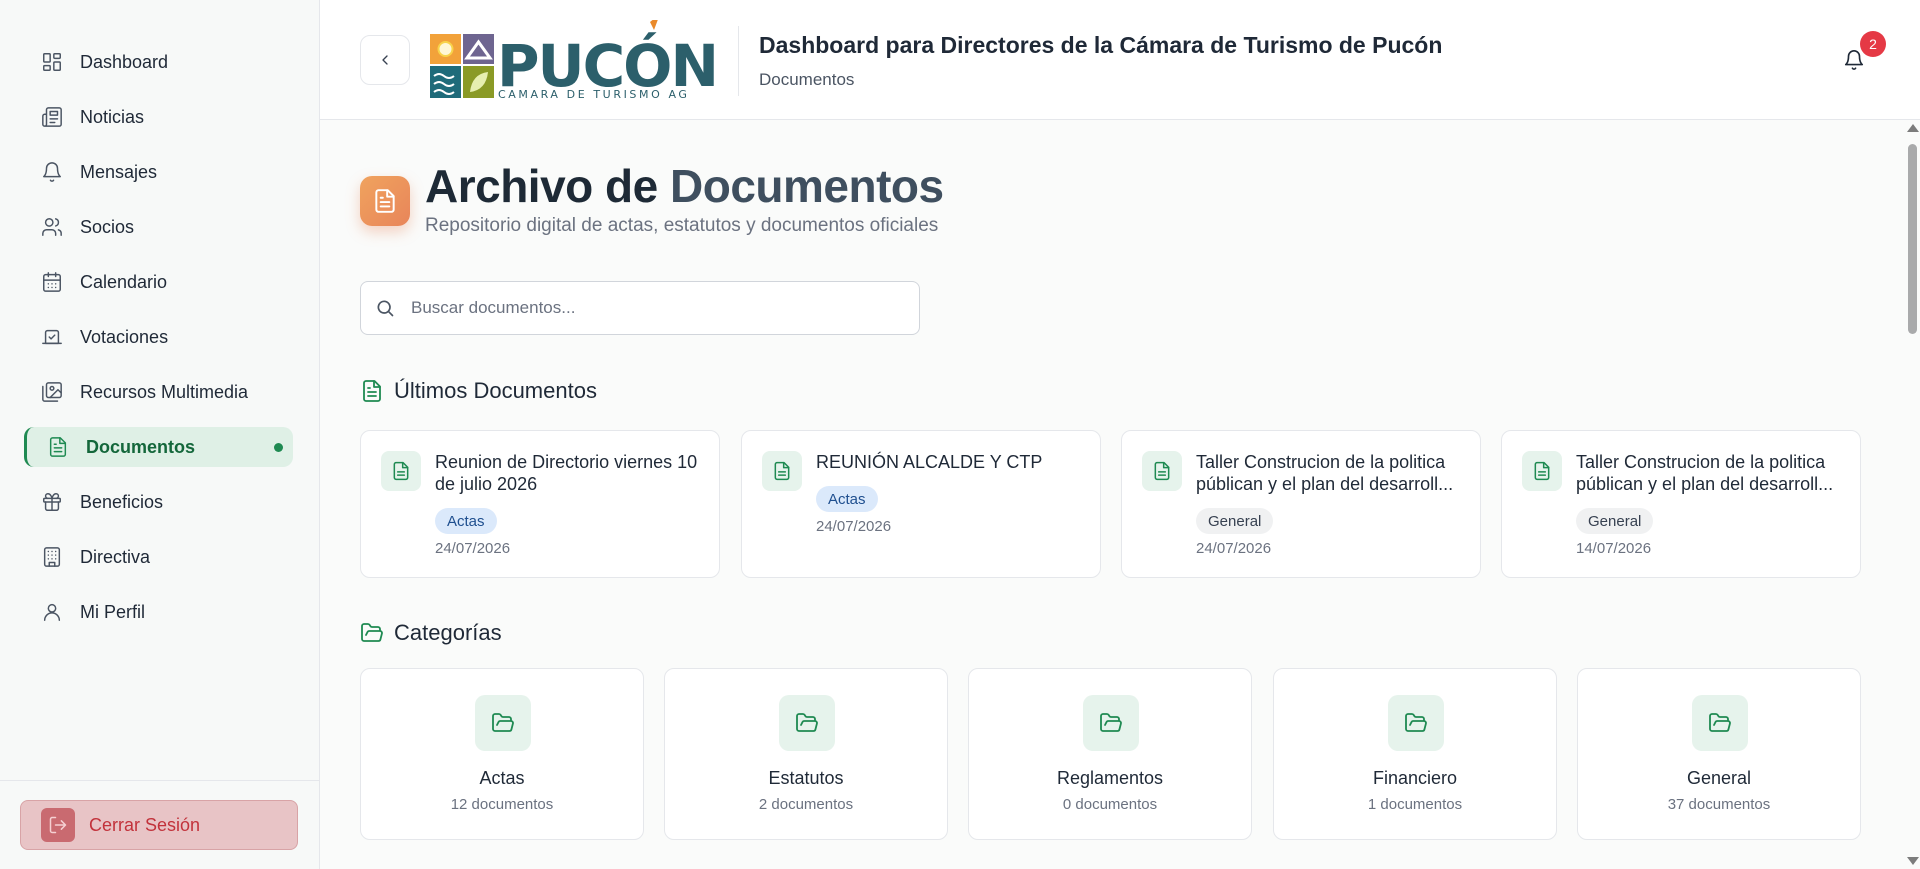  Describe the element at coordinates (929, 462) in the screenshot. I see `document-title: REUNIÓN ALCALDE Y CTP` at that location.